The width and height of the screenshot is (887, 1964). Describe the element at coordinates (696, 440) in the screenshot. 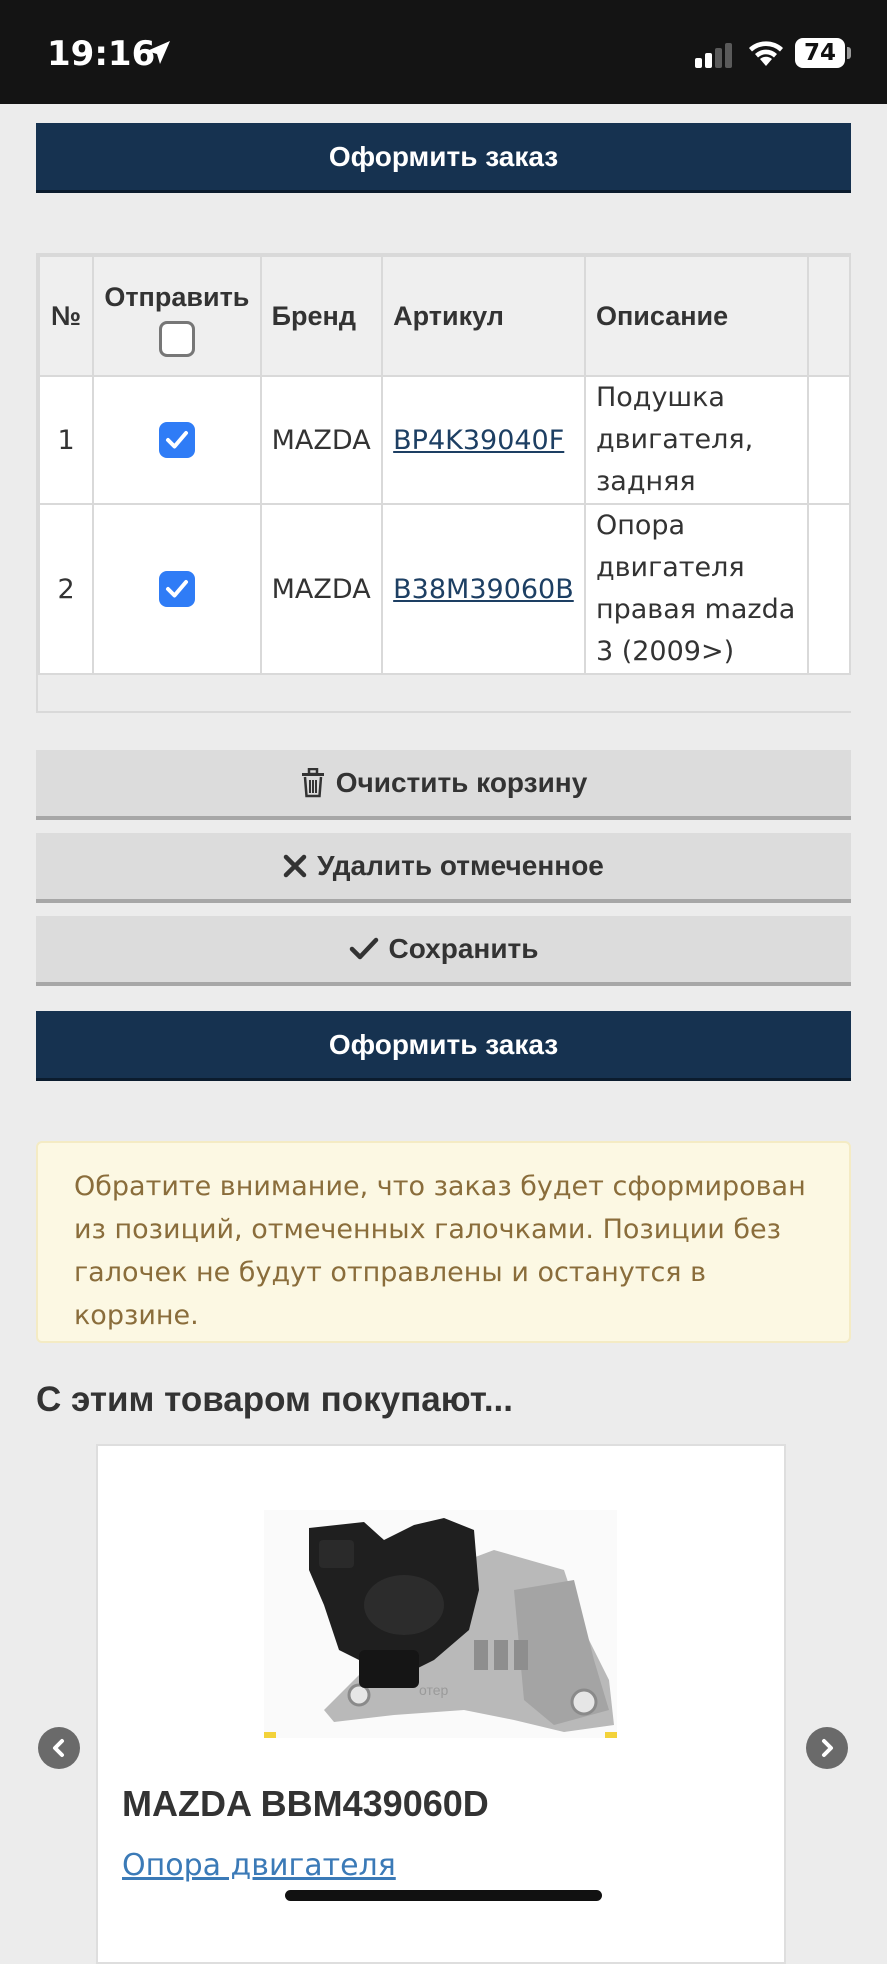

I see `row-description: Подушка двигателя, задняя` at that location.